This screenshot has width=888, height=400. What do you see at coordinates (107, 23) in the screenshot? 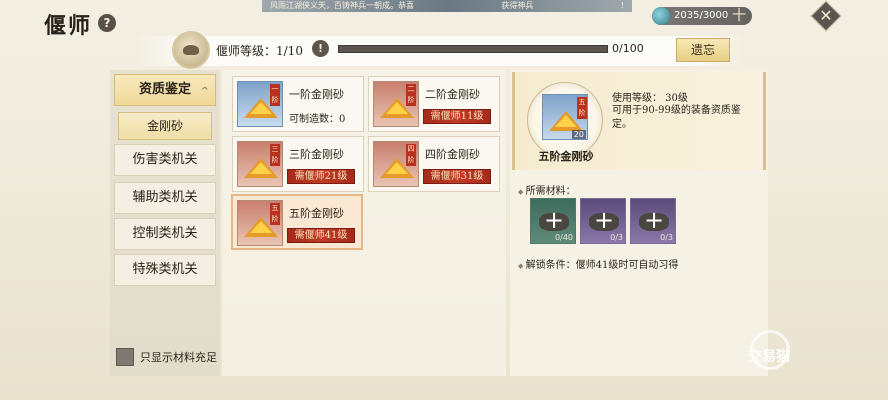
I see `help-icon: ?` at bounding box center [107, 23].